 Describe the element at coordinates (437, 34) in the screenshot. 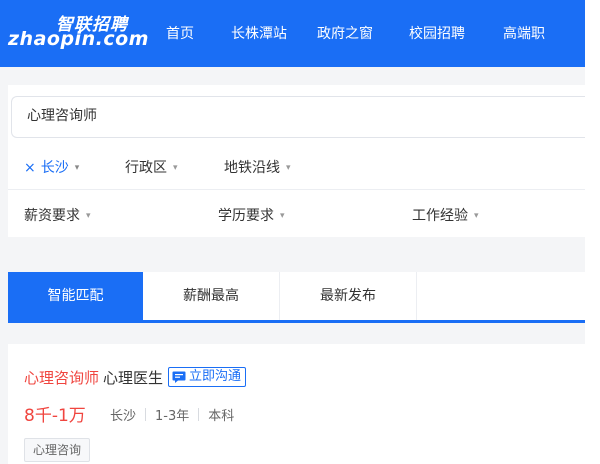

I see `nav-item-campus: 校园招聘` at that location.